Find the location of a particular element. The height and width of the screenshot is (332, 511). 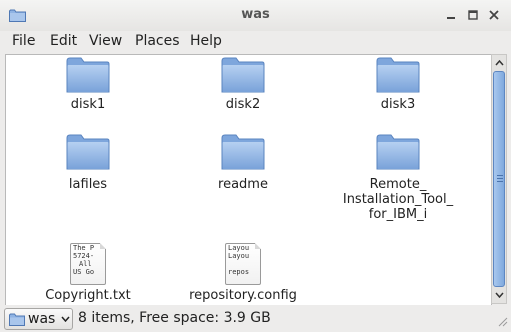

file-label: Copyright.txt is located at coordinates (88, 295).